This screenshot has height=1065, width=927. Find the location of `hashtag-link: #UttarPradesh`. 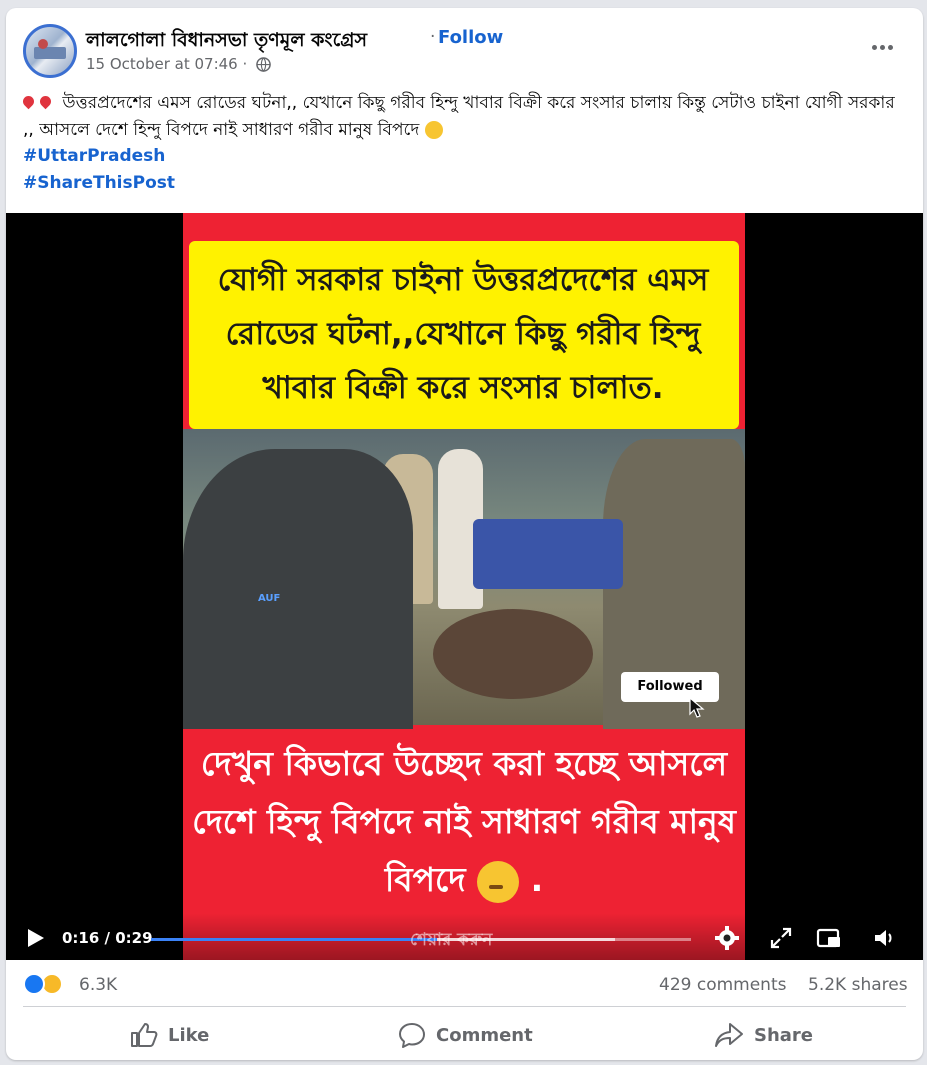

hashtag-link: #UttarPradesh is located at coordinates (94, 156).